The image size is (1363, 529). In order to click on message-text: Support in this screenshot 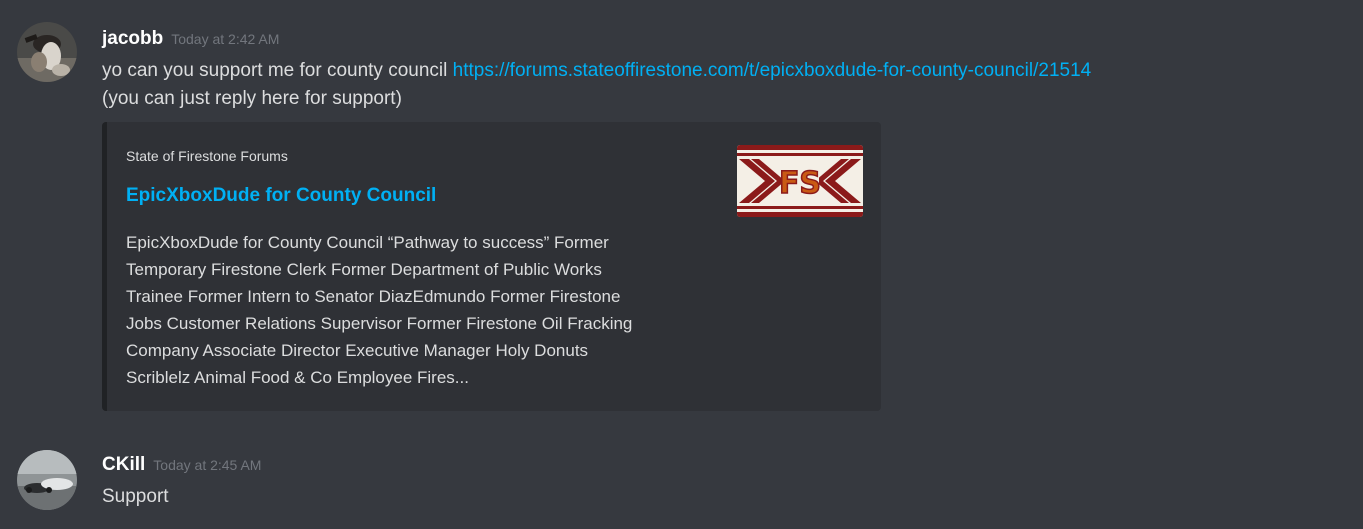, I will do `click(135, 496)`.